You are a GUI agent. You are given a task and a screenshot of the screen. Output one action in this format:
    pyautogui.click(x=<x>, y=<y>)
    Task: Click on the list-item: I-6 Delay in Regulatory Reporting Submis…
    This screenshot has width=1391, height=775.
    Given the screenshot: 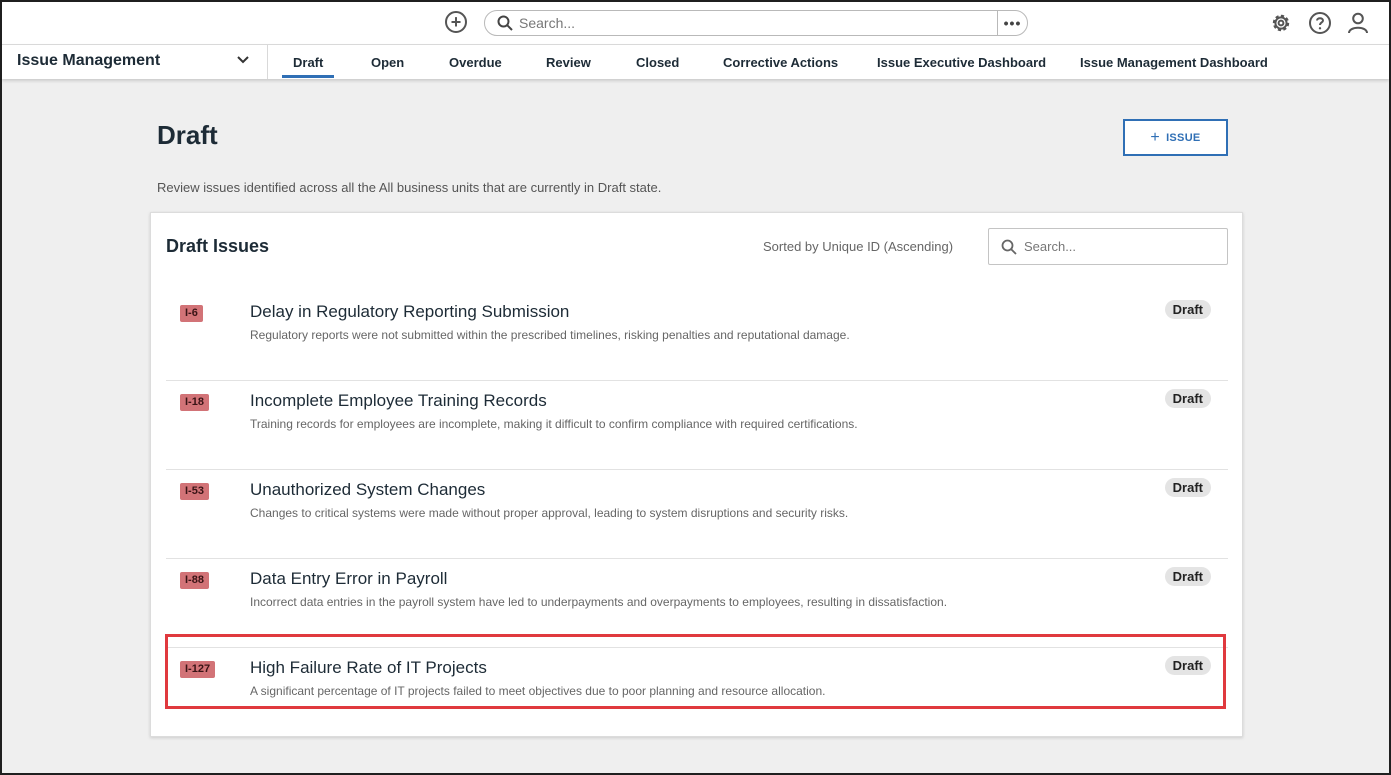 What is the action you would take?
    pyautogui.click(x=697, y=336)
    